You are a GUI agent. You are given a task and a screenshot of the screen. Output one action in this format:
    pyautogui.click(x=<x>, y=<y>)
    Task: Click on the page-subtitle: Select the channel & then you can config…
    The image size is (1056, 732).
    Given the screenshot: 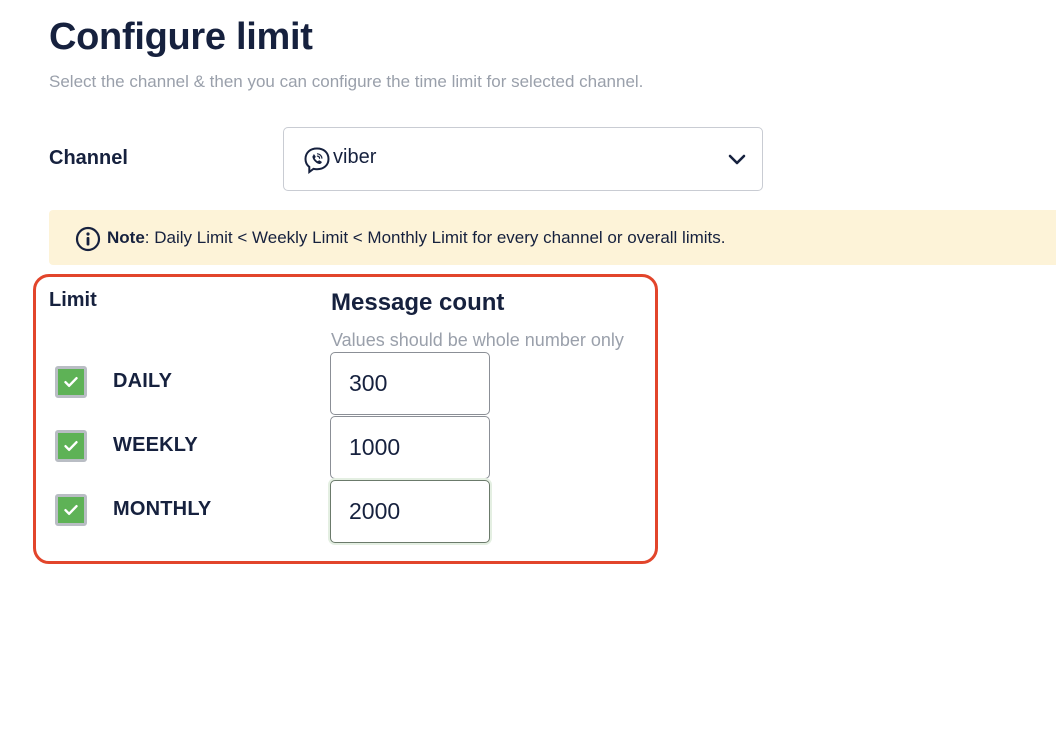 What is the action you would take?
    pyautogui.click(x=346, y=81)
    